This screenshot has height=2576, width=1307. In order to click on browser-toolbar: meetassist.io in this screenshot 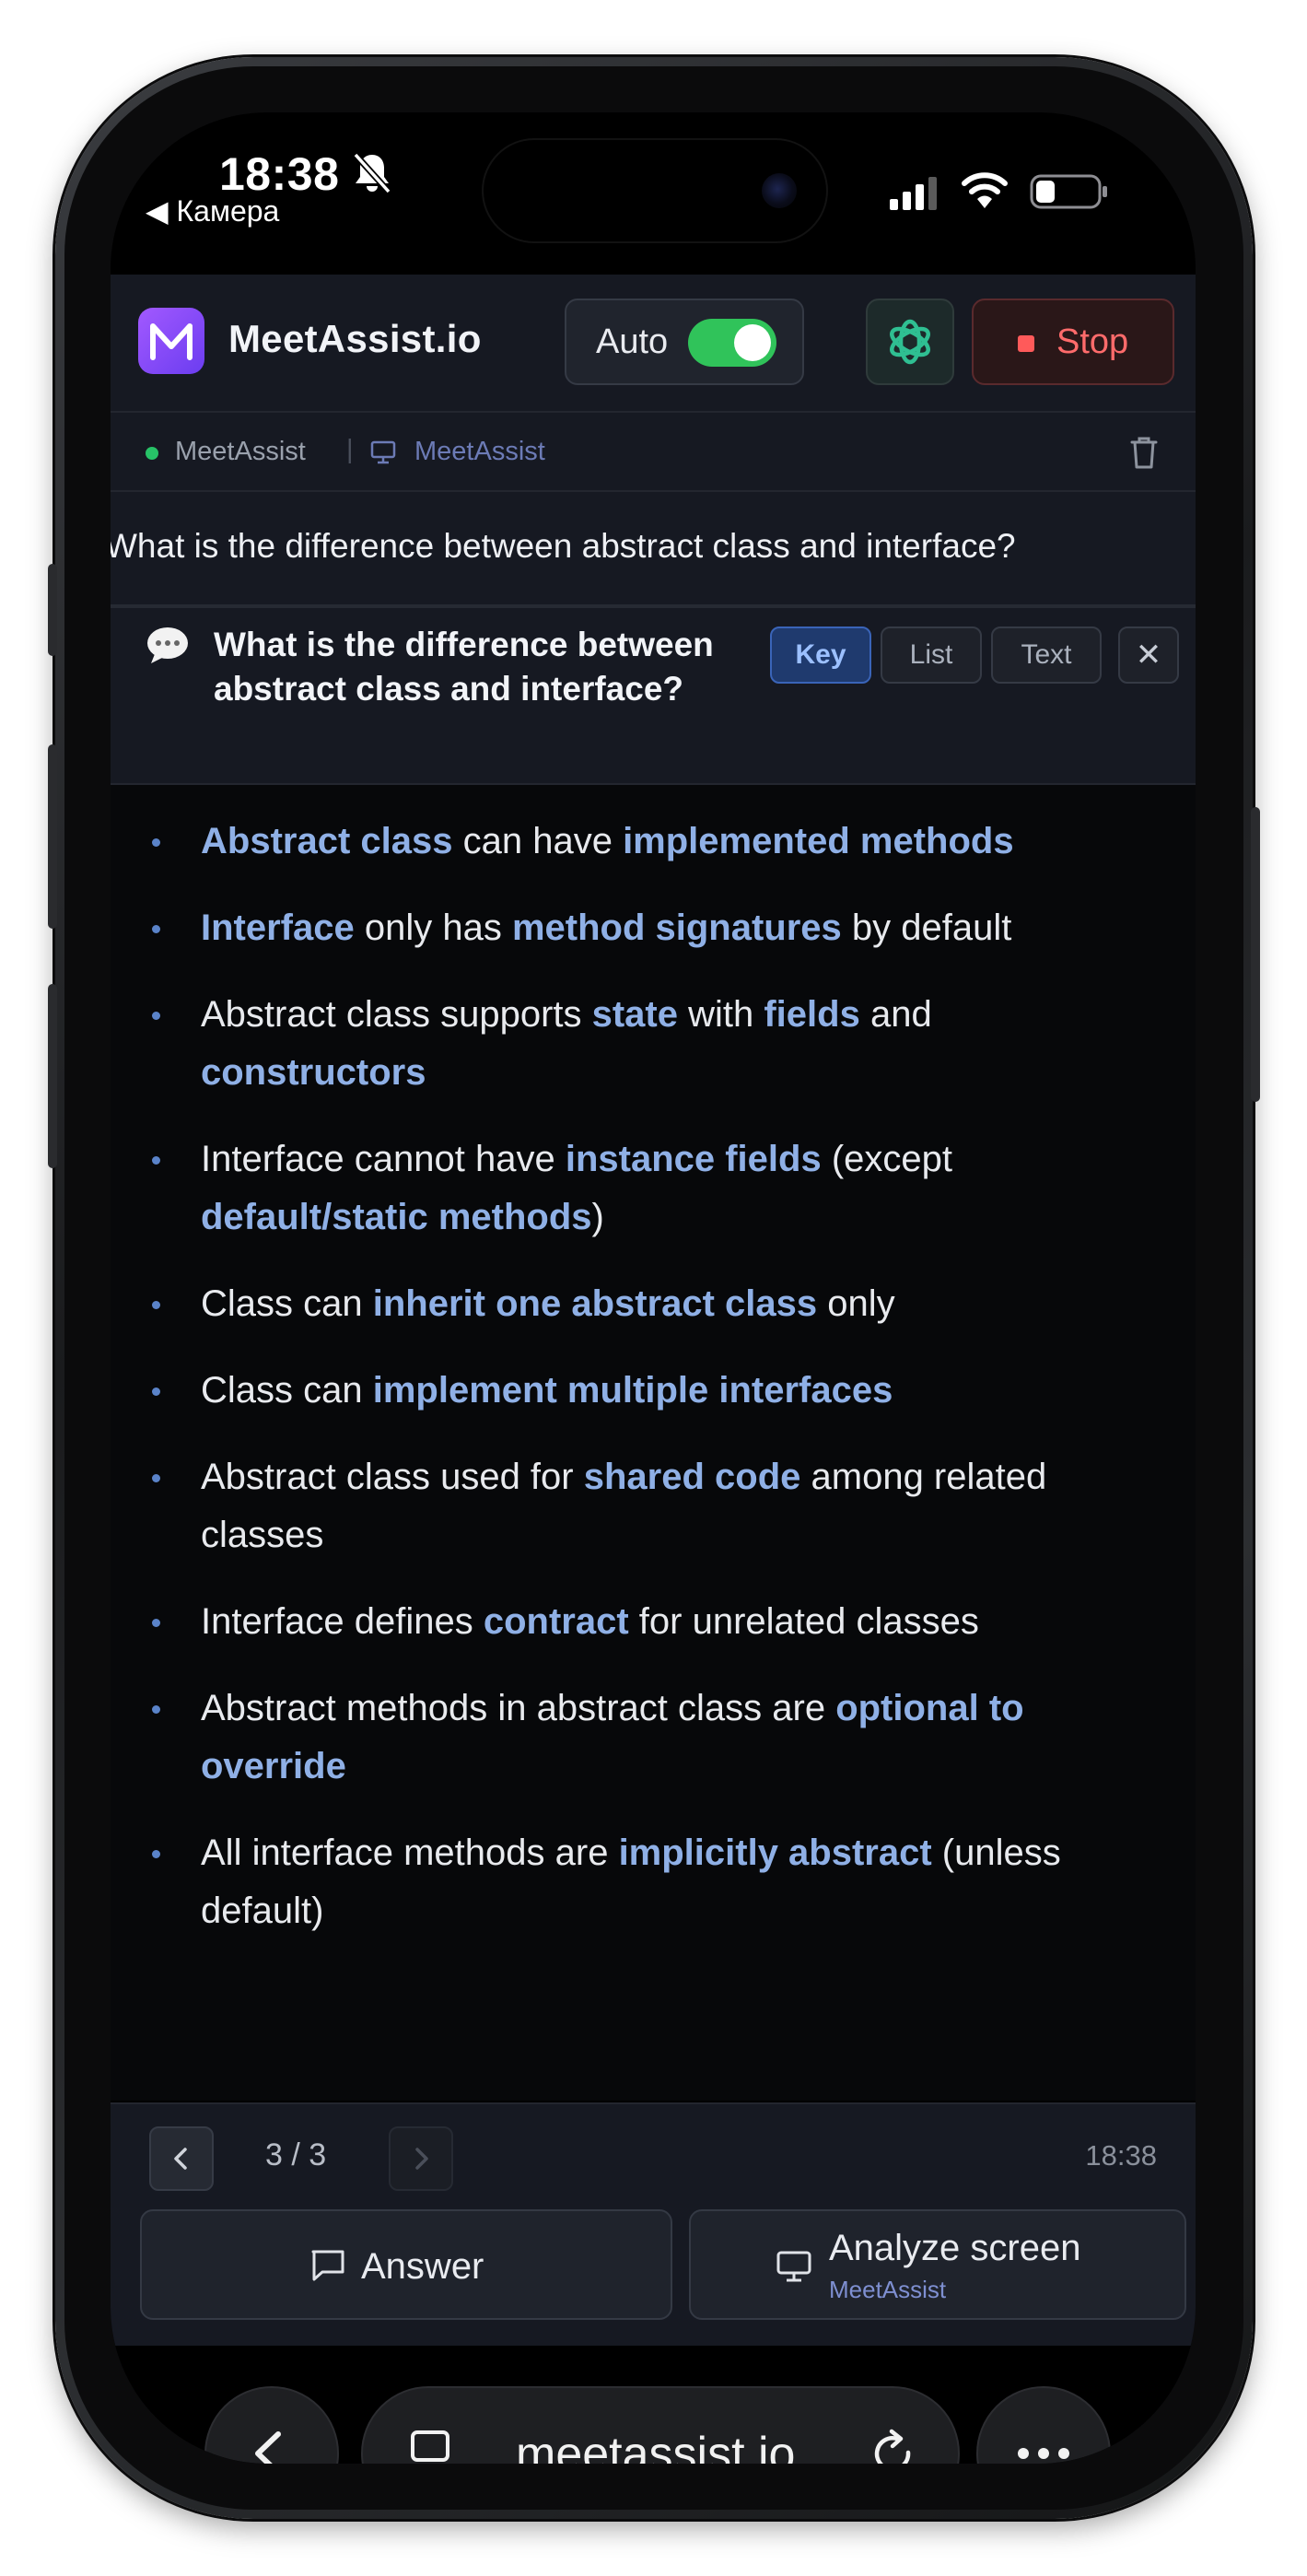, I will do `click(653, 2405)`.